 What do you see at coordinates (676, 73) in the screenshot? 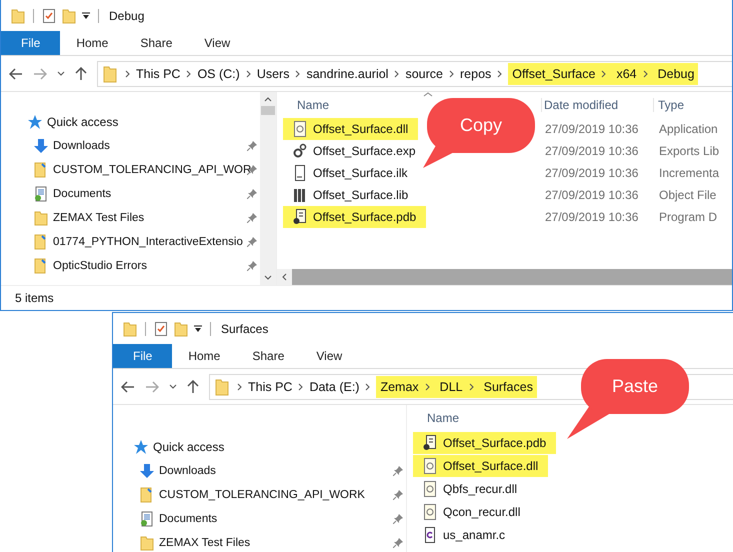
I see `path-segment: Debug` at bounding box center [676, 73].